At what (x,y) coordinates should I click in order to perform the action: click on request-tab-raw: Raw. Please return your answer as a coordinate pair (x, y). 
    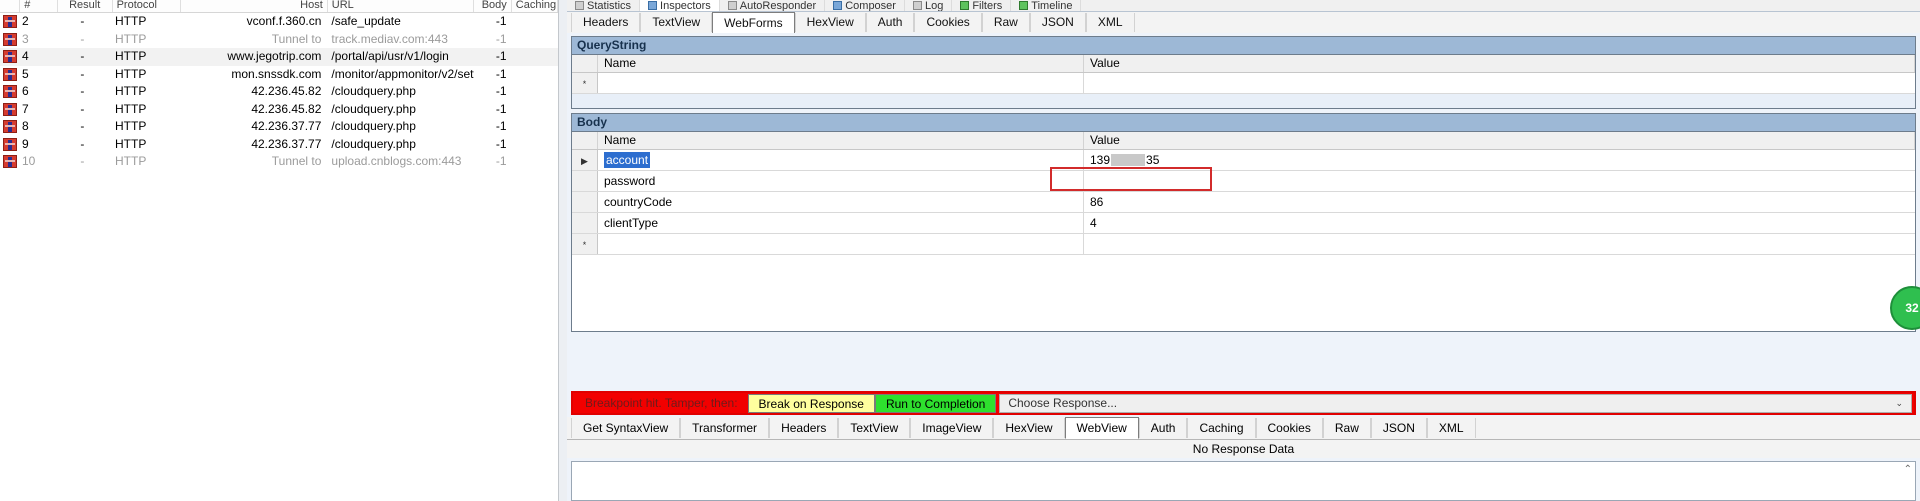
    Looking at the image, I should click on (1005, 22).